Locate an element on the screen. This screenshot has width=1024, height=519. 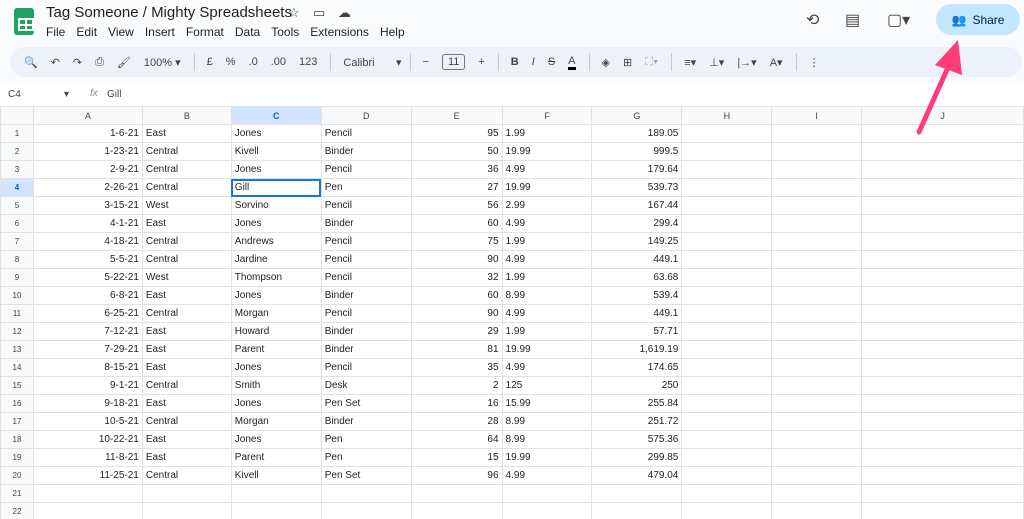
row-header: 8 is located at coordinates (17, 259).